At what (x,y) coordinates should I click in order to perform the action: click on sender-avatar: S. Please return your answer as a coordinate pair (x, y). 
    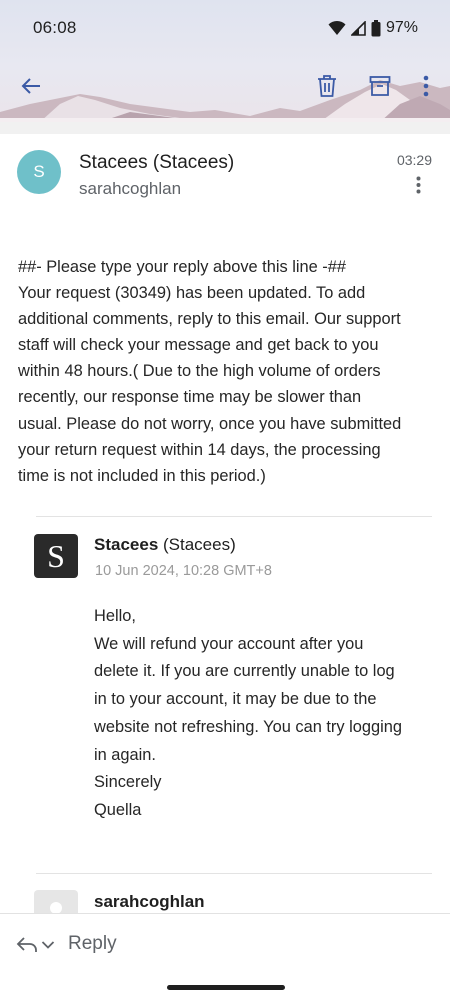
    Looking at the image, I should click on (39, 172).